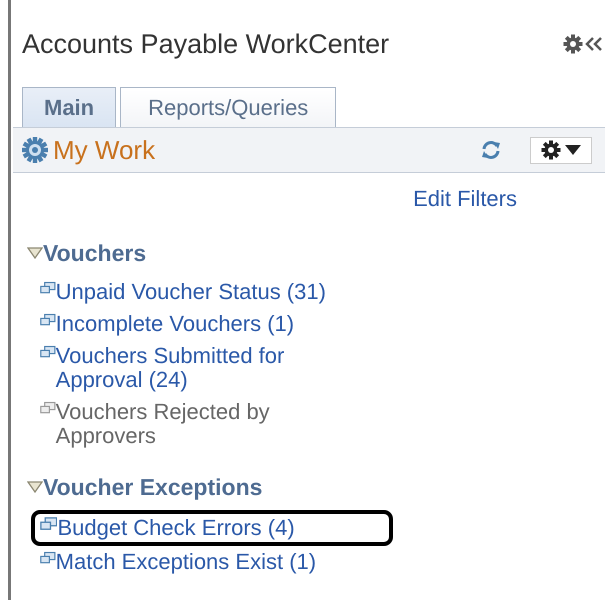 The width and height of the screenshot is (605, 600). I want to click on tab: Reports/Queries, so click(228, 107).